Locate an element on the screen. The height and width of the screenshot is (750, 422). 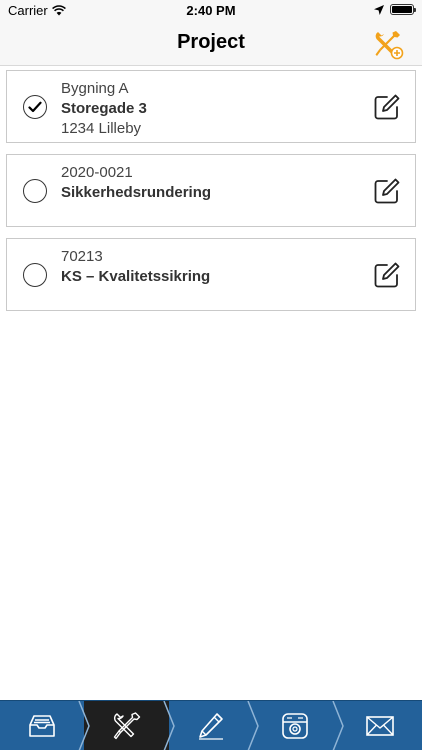
project-item: 70213 KS – Kvalitetssikring is located at coordinates (211, 274).